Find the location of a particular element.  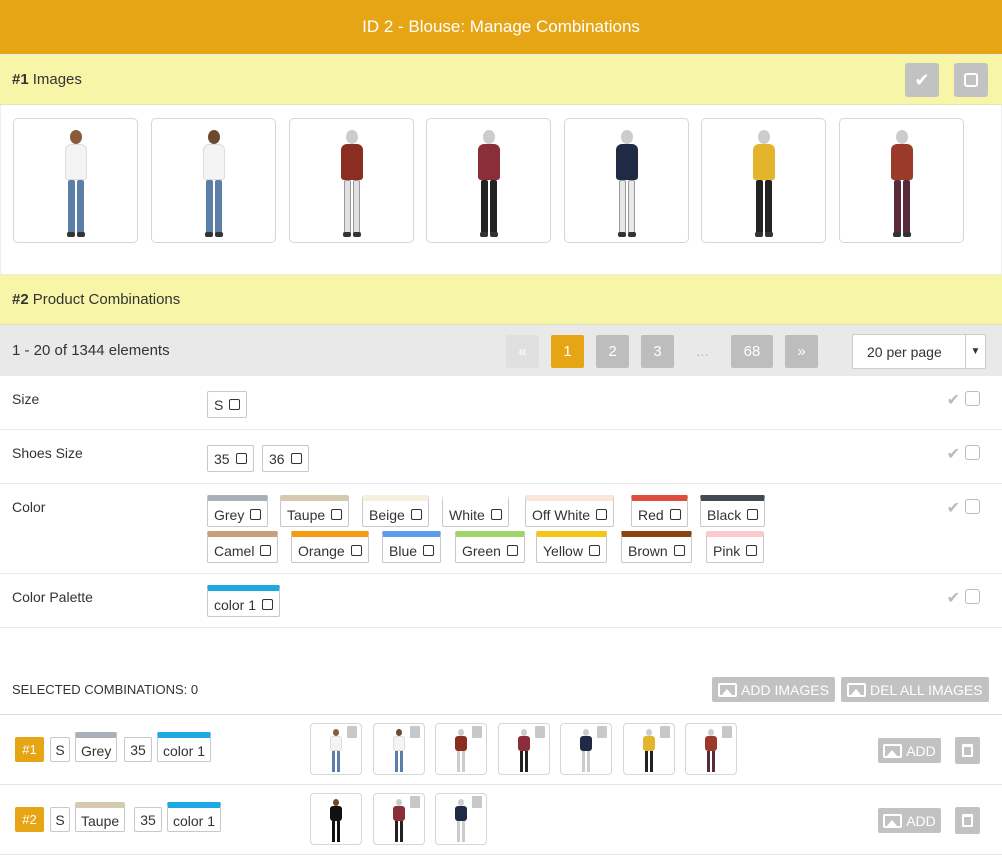

color-chip-taupe: Taupe is located at coordinates (315, 511).